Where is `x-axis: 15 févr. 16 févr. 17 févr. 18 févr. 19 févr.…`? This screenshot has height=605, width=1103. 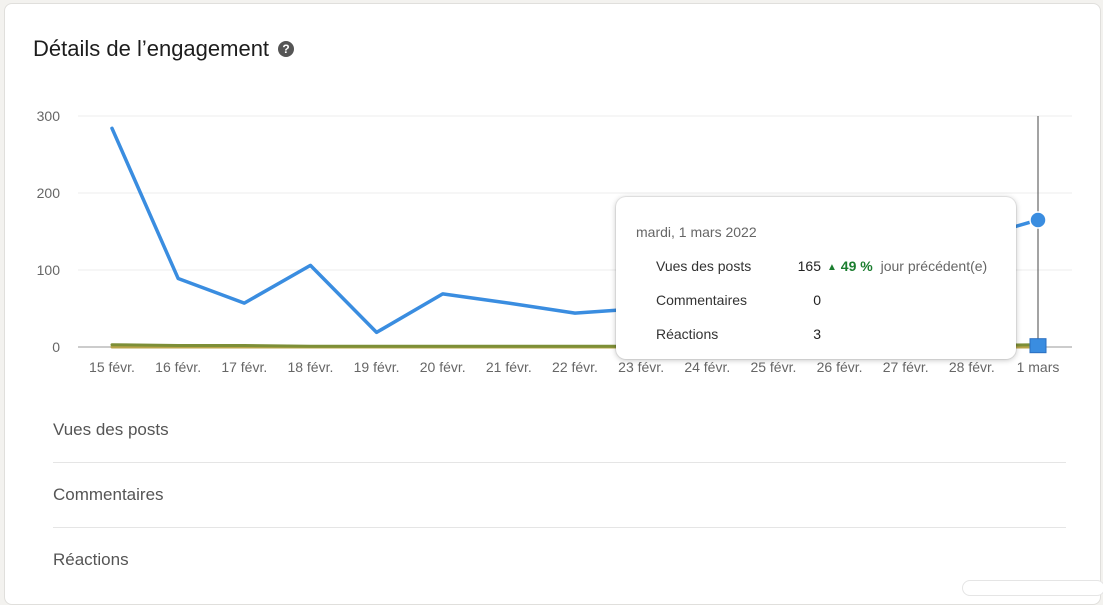 x-axis: 15 févr. 16 févr. 17 févr. 18 févr. 19 févr.… is located at coordinates (574, 367).